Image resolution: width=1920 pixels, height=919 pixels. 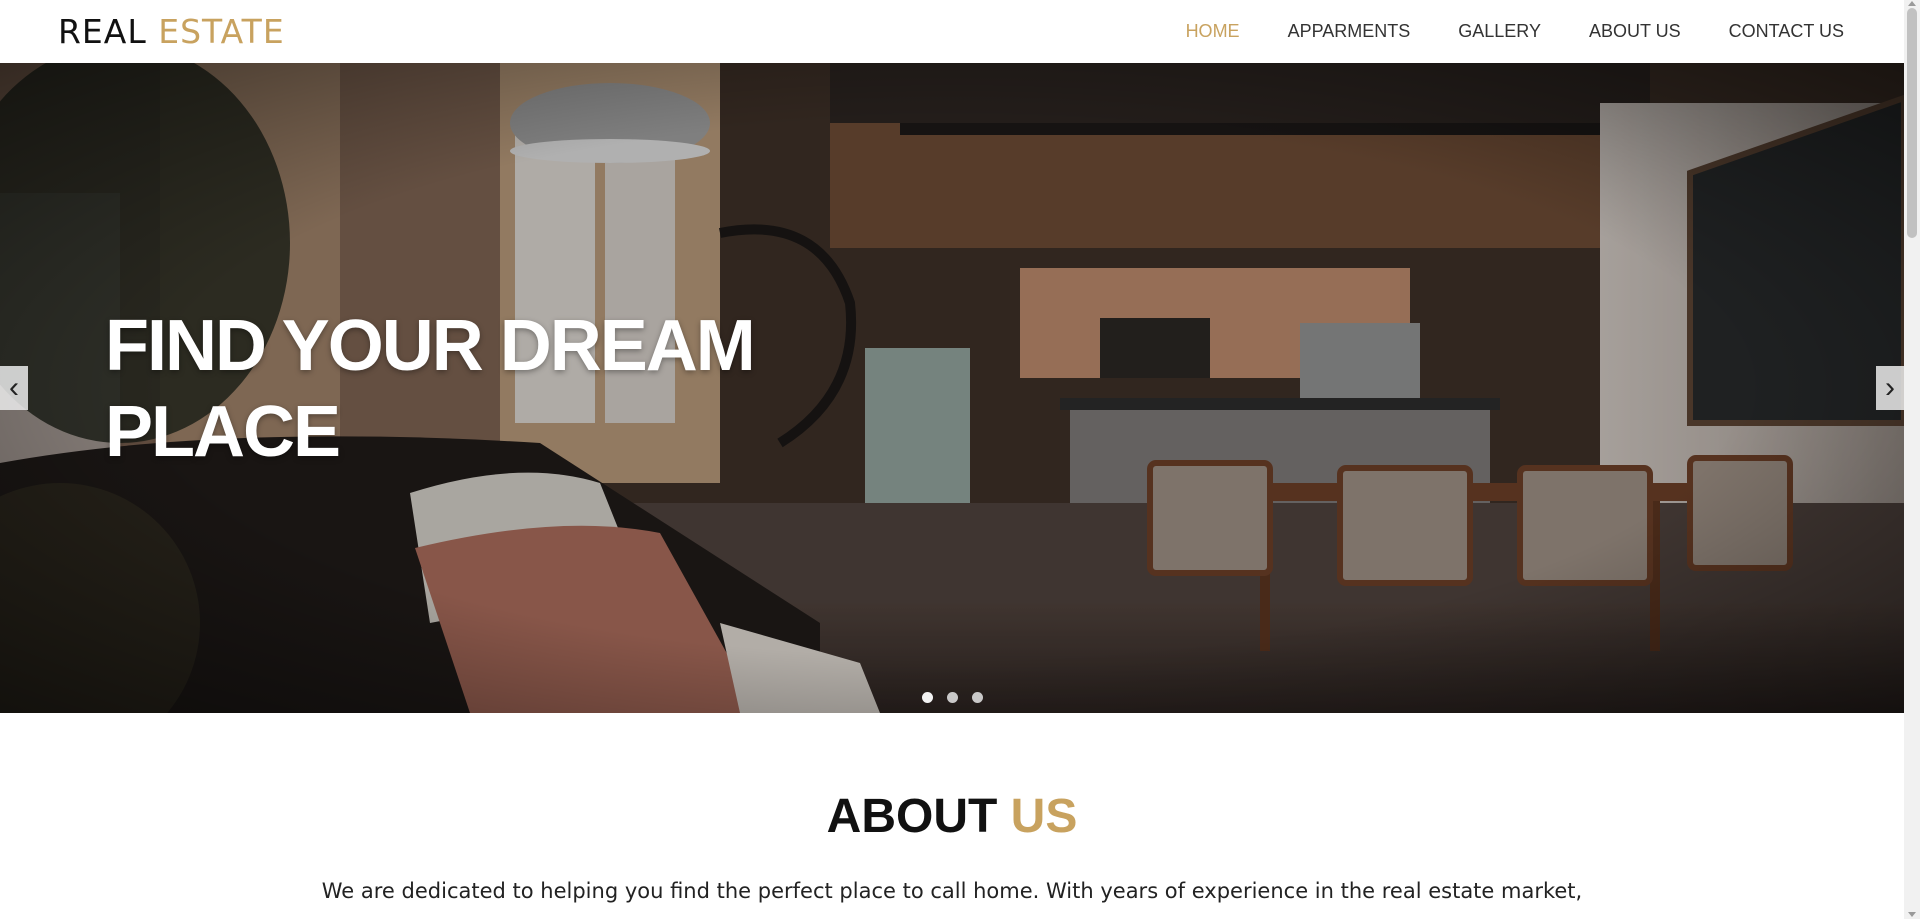 I want to click on scroll-up-icon, so click(x=1912, y=3).